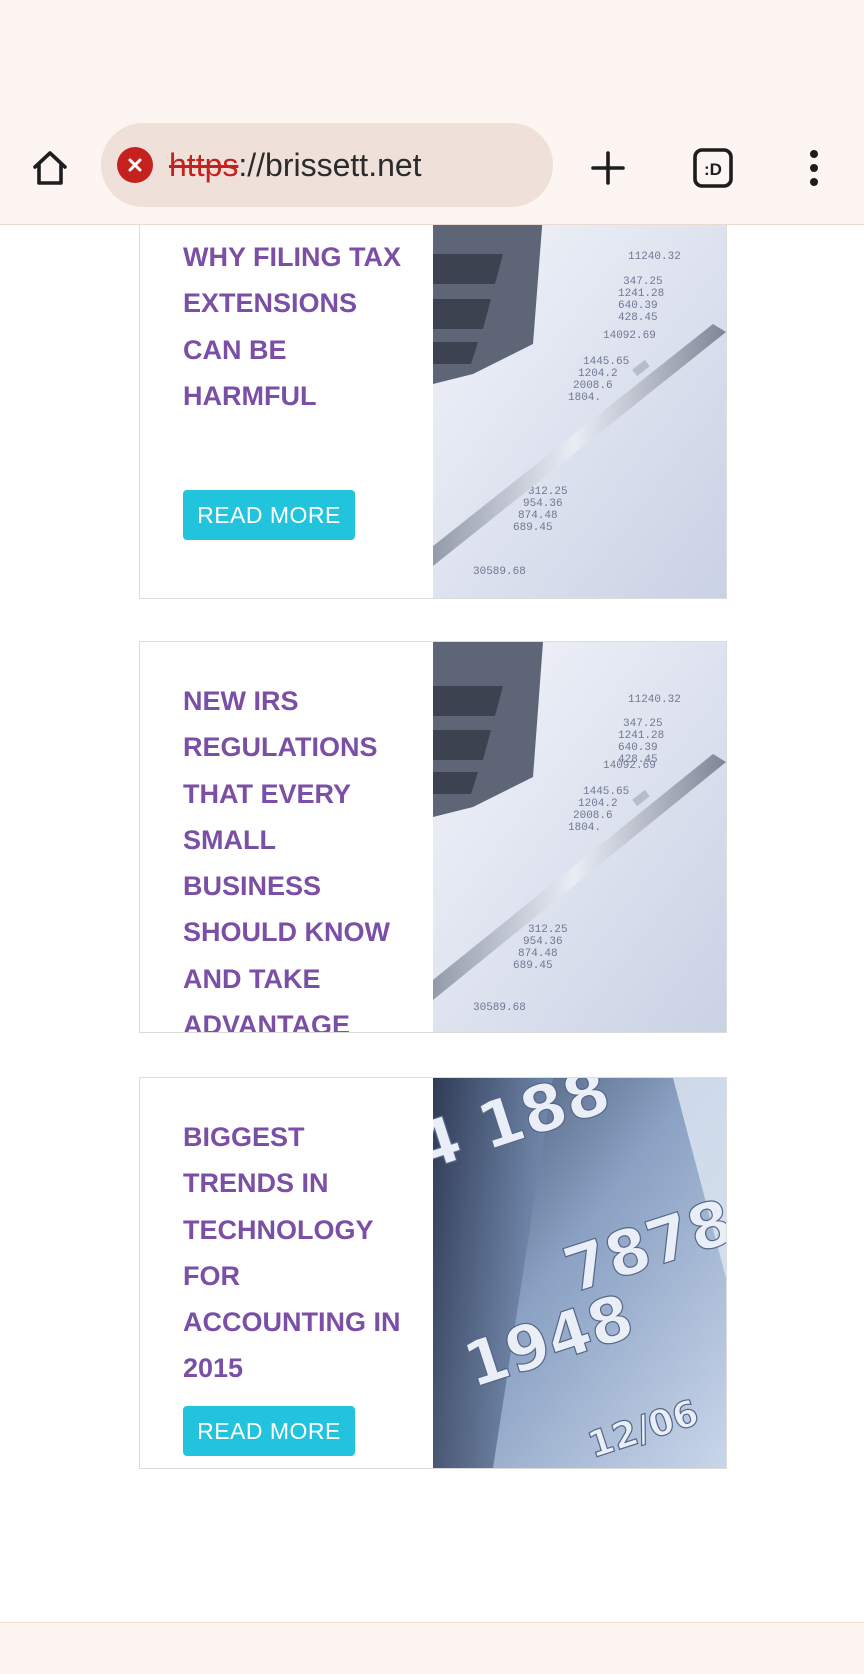  Describe the element at coordinates (135, 165) in the screenshot. I see `not-secure-icon` at that location.